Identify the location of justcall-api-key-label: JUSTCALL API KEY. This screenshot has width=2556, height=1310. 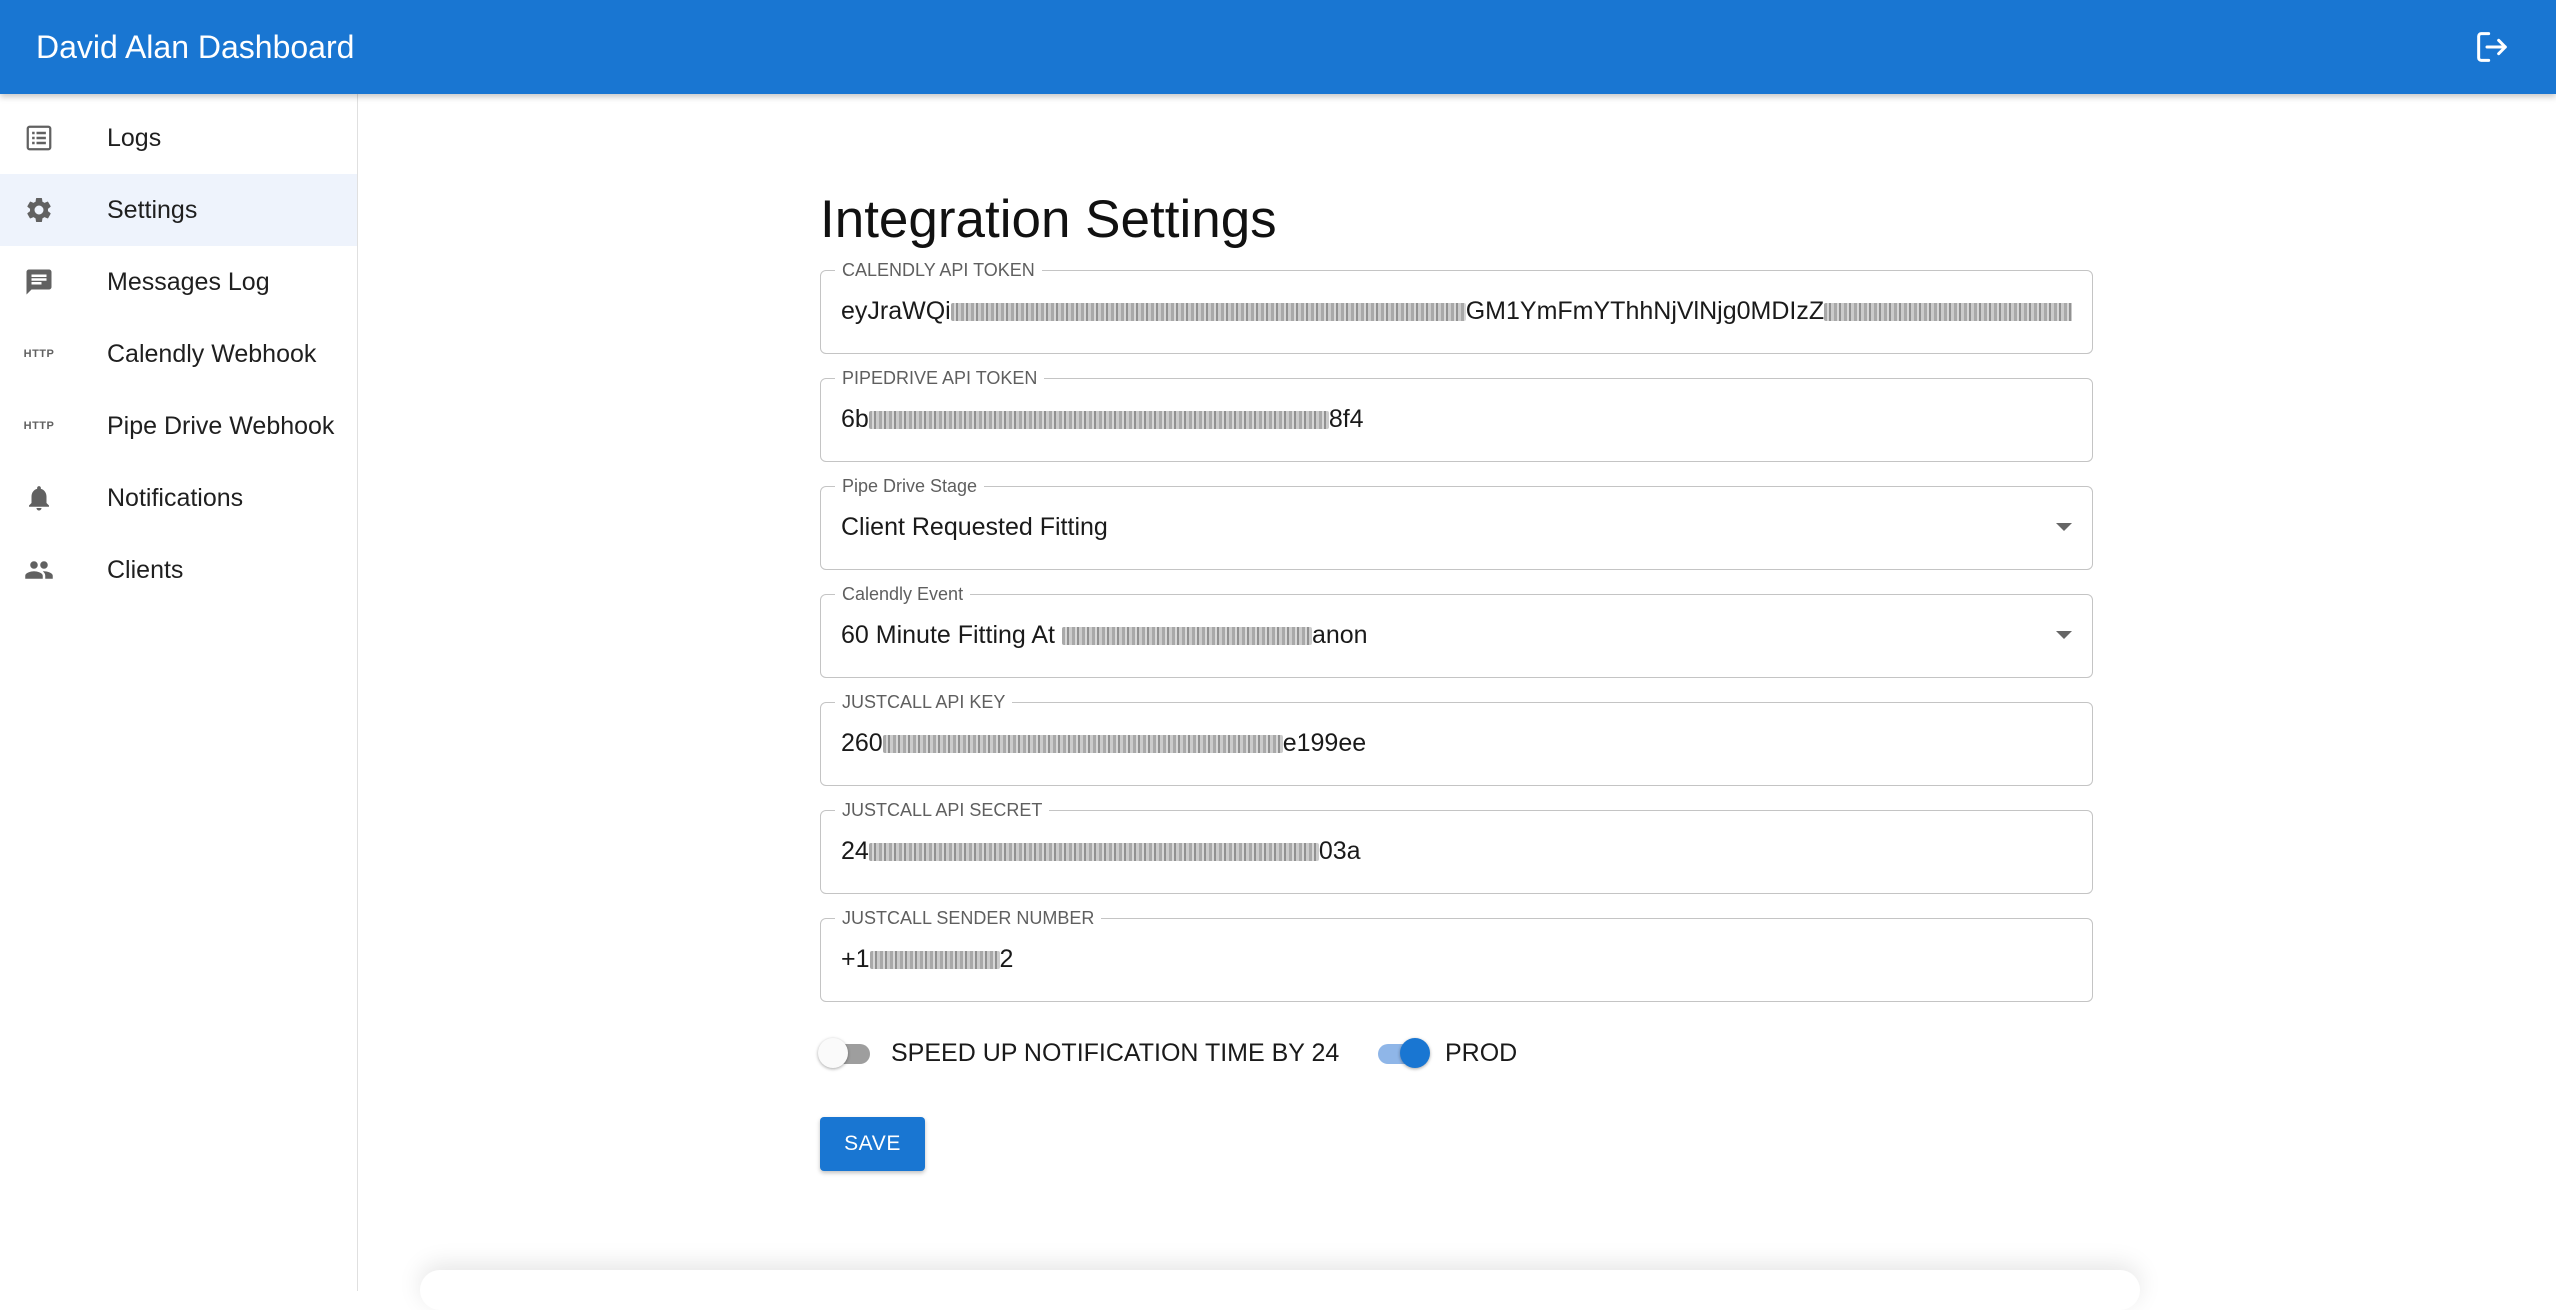
(924, 702).